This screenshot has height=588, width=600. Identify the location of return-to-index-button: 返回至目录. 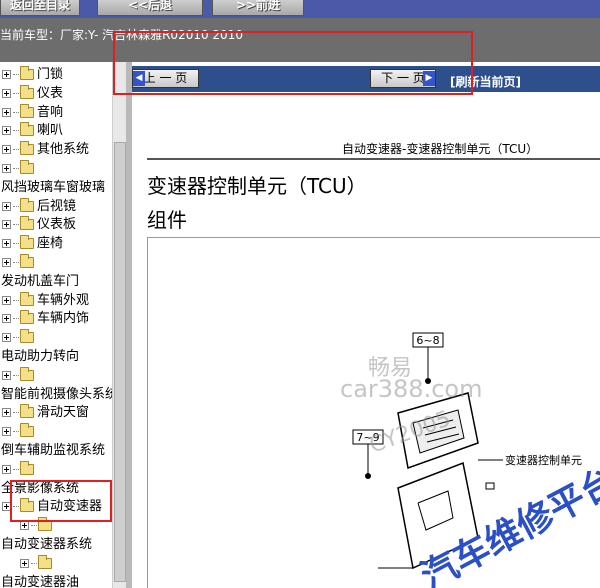
(40, 8).